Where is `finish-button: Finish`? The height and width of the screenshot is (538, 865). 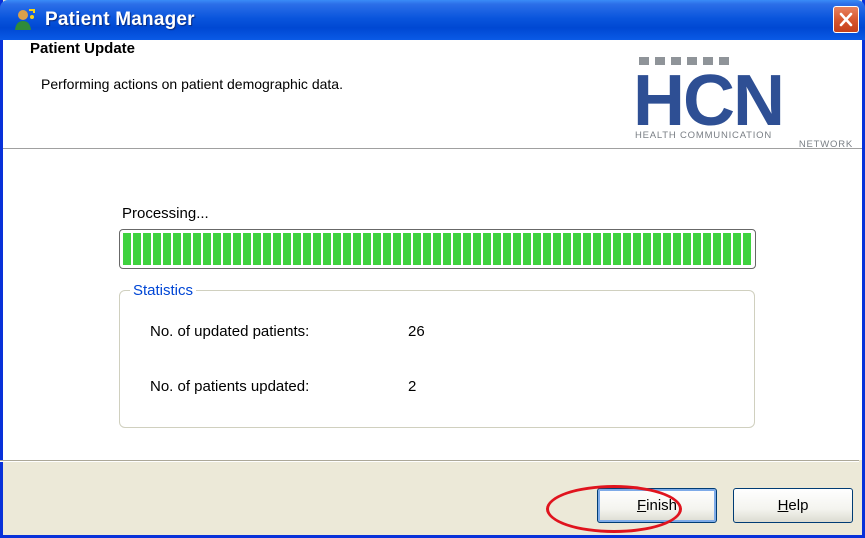 finish-button: Finish is located at coordinates (657, 505).